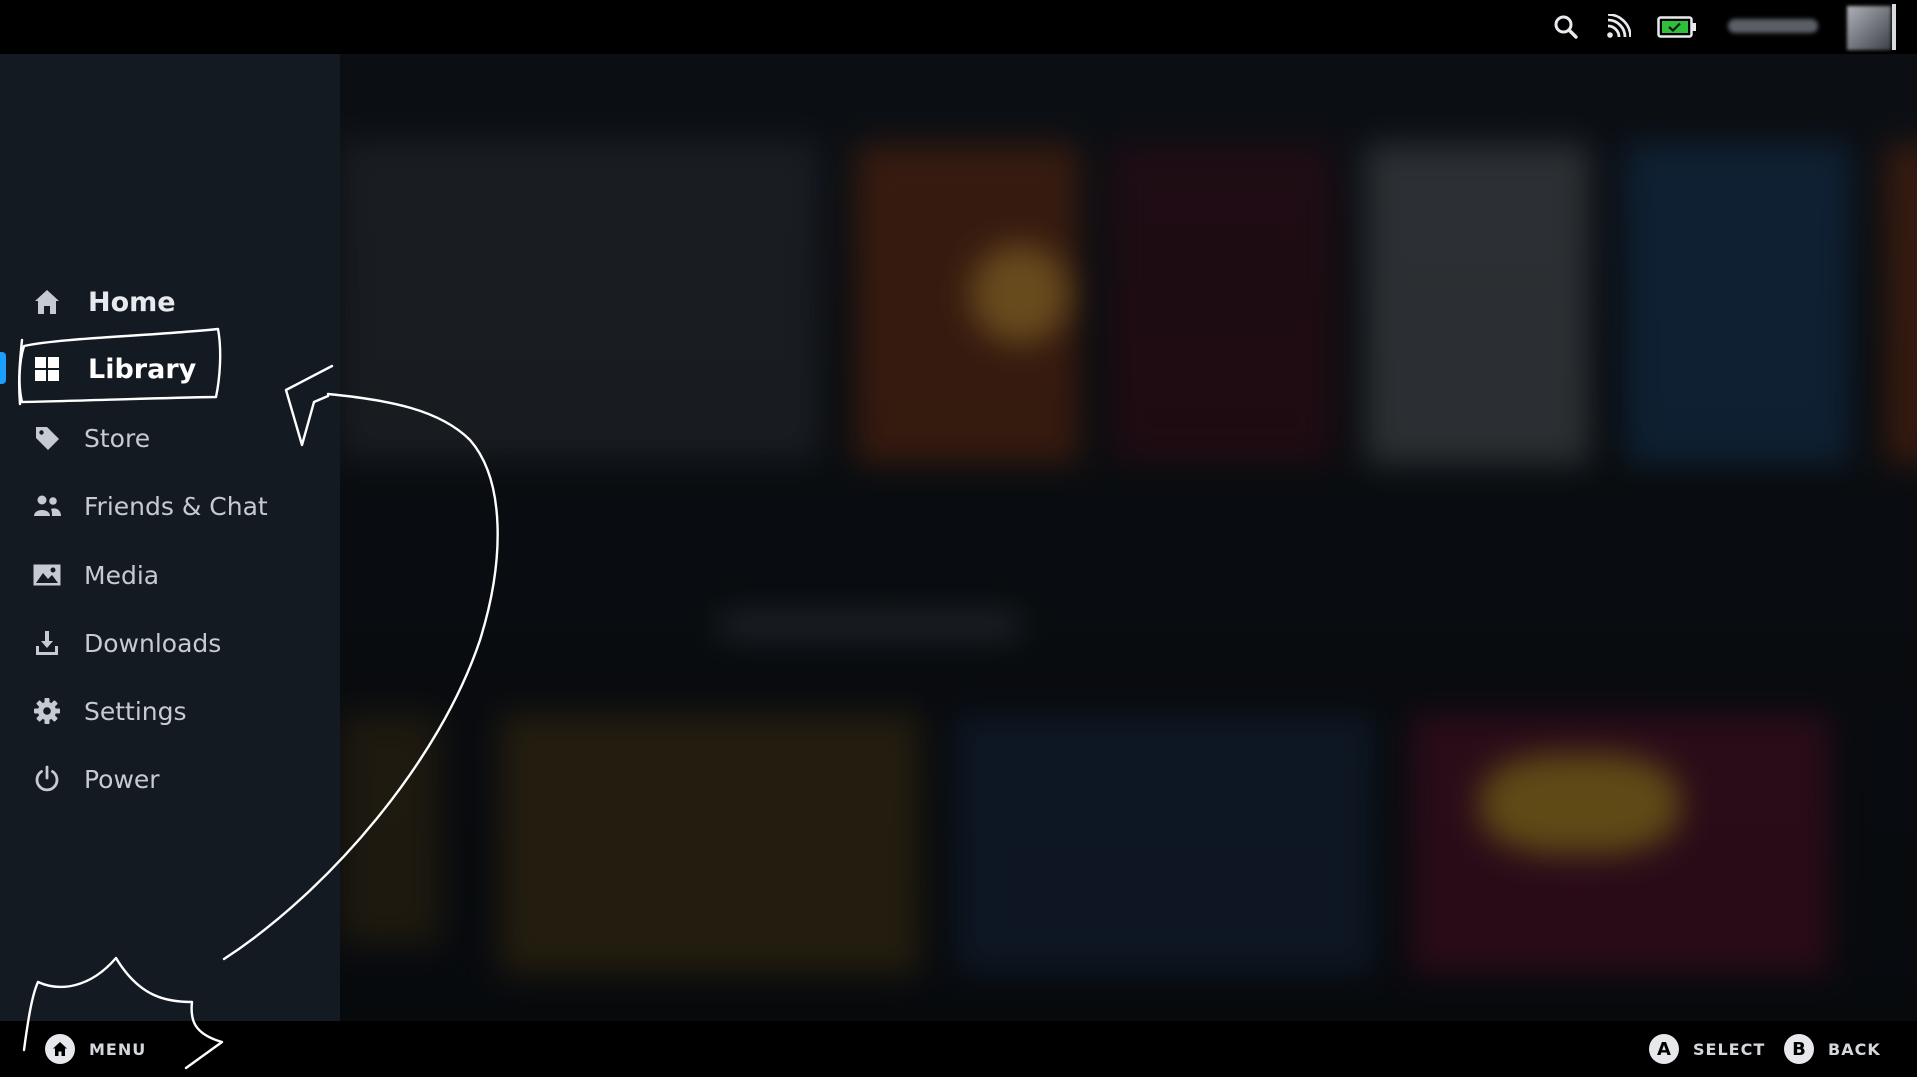  I want to click on menu-item-label: Downloads, so click(153, 643).